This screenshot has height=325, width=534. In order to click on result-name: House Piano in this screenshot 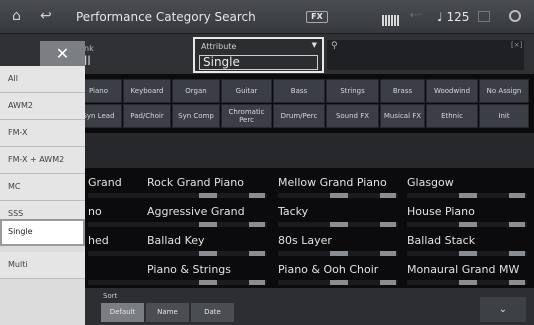, I will do `click(441, 211)`.